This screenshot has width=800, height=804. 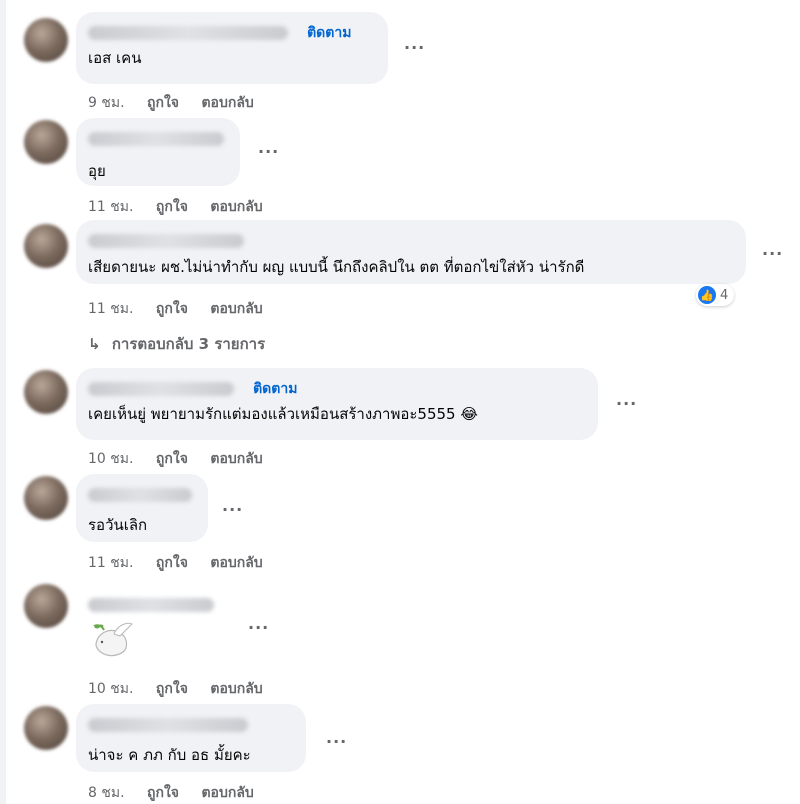 What do you see at coordinates (469, 414) in the screenshot?
I see `laughing-crying-emoji-icon: 😂` at bounding box center [469, 414].